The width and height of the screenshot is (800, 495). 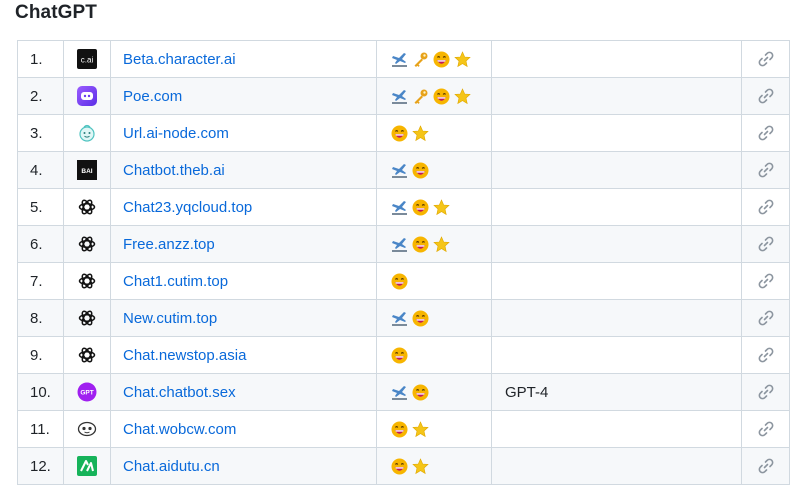 What do you see at coordinates (243, 170) in the screenshot?
I see `site-cell: Chatbot.theb.ai` at bounding box center [243, 170].